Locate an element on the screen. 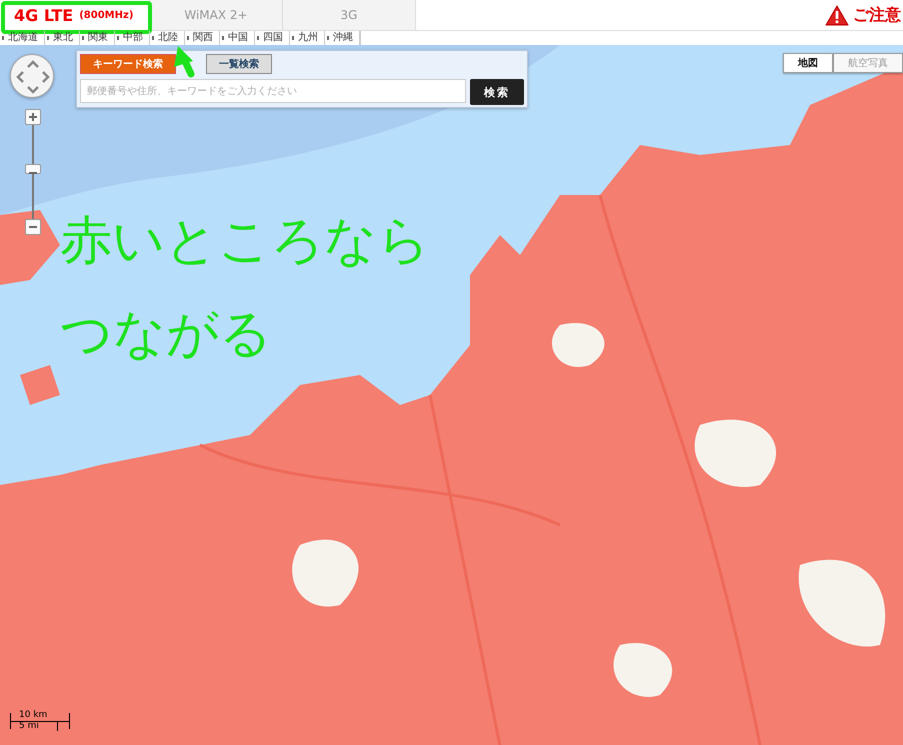 This screenshot has height=745, width=903. map-type-button: 地図 is located at coordinates (808, 63).